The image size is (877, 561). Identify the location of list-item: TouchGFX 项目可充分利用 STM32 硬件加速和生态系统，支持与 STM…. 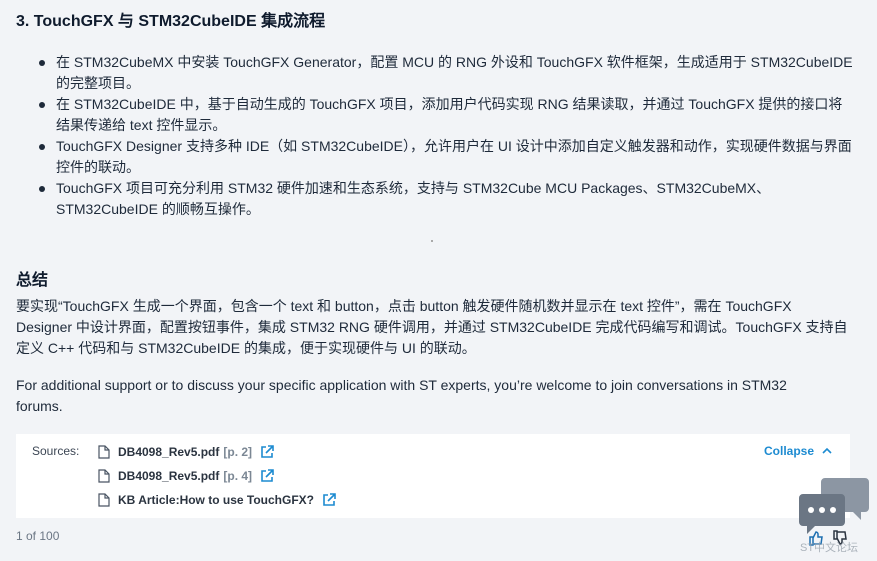
(436, 199).